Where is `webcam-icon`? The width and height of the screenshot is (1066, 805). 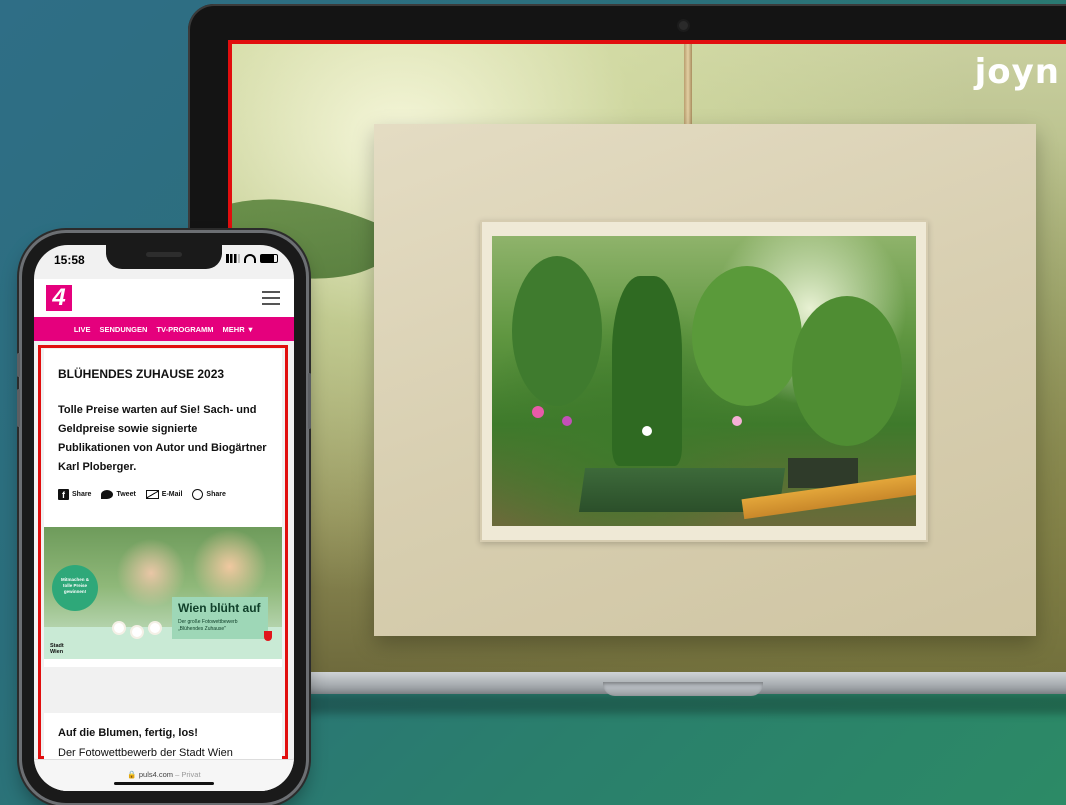 webcam-icon is located at coordinates (683, 25).